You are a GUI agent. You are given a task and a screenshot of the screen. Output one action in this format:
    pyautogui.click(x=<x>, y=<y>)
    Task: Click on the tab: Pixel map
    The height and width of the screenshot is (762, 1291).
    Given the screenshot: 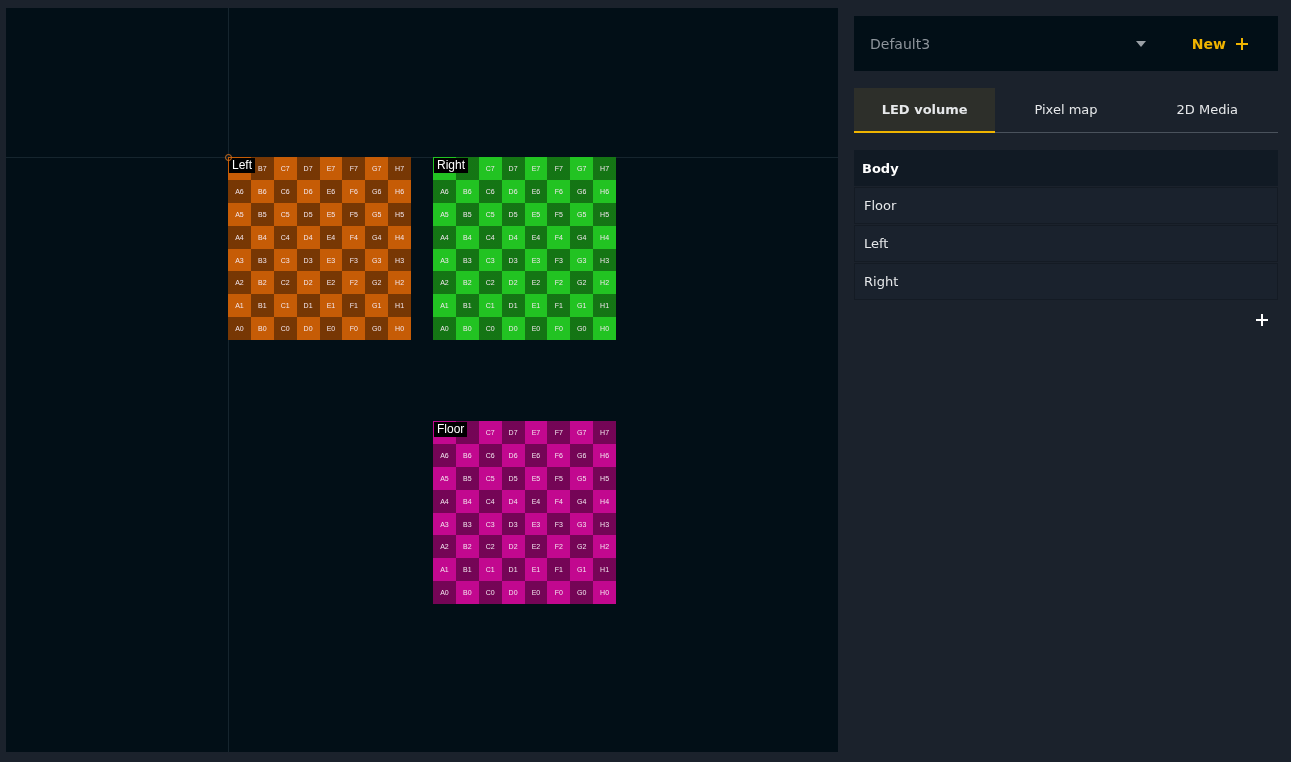 What is the action you would take?
    pyautogui.click(x=1066, y=110)
    